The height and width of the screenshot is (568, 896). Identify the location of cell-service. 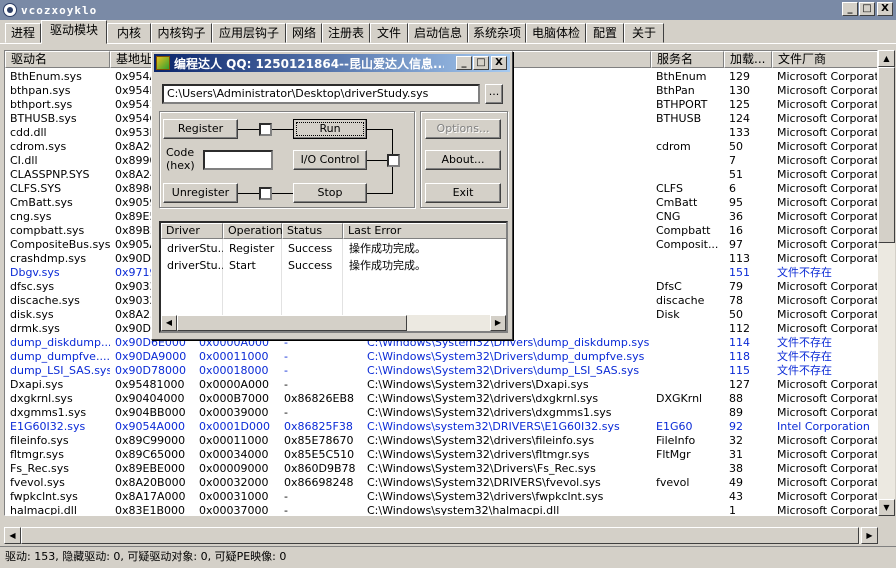
(687, 497).